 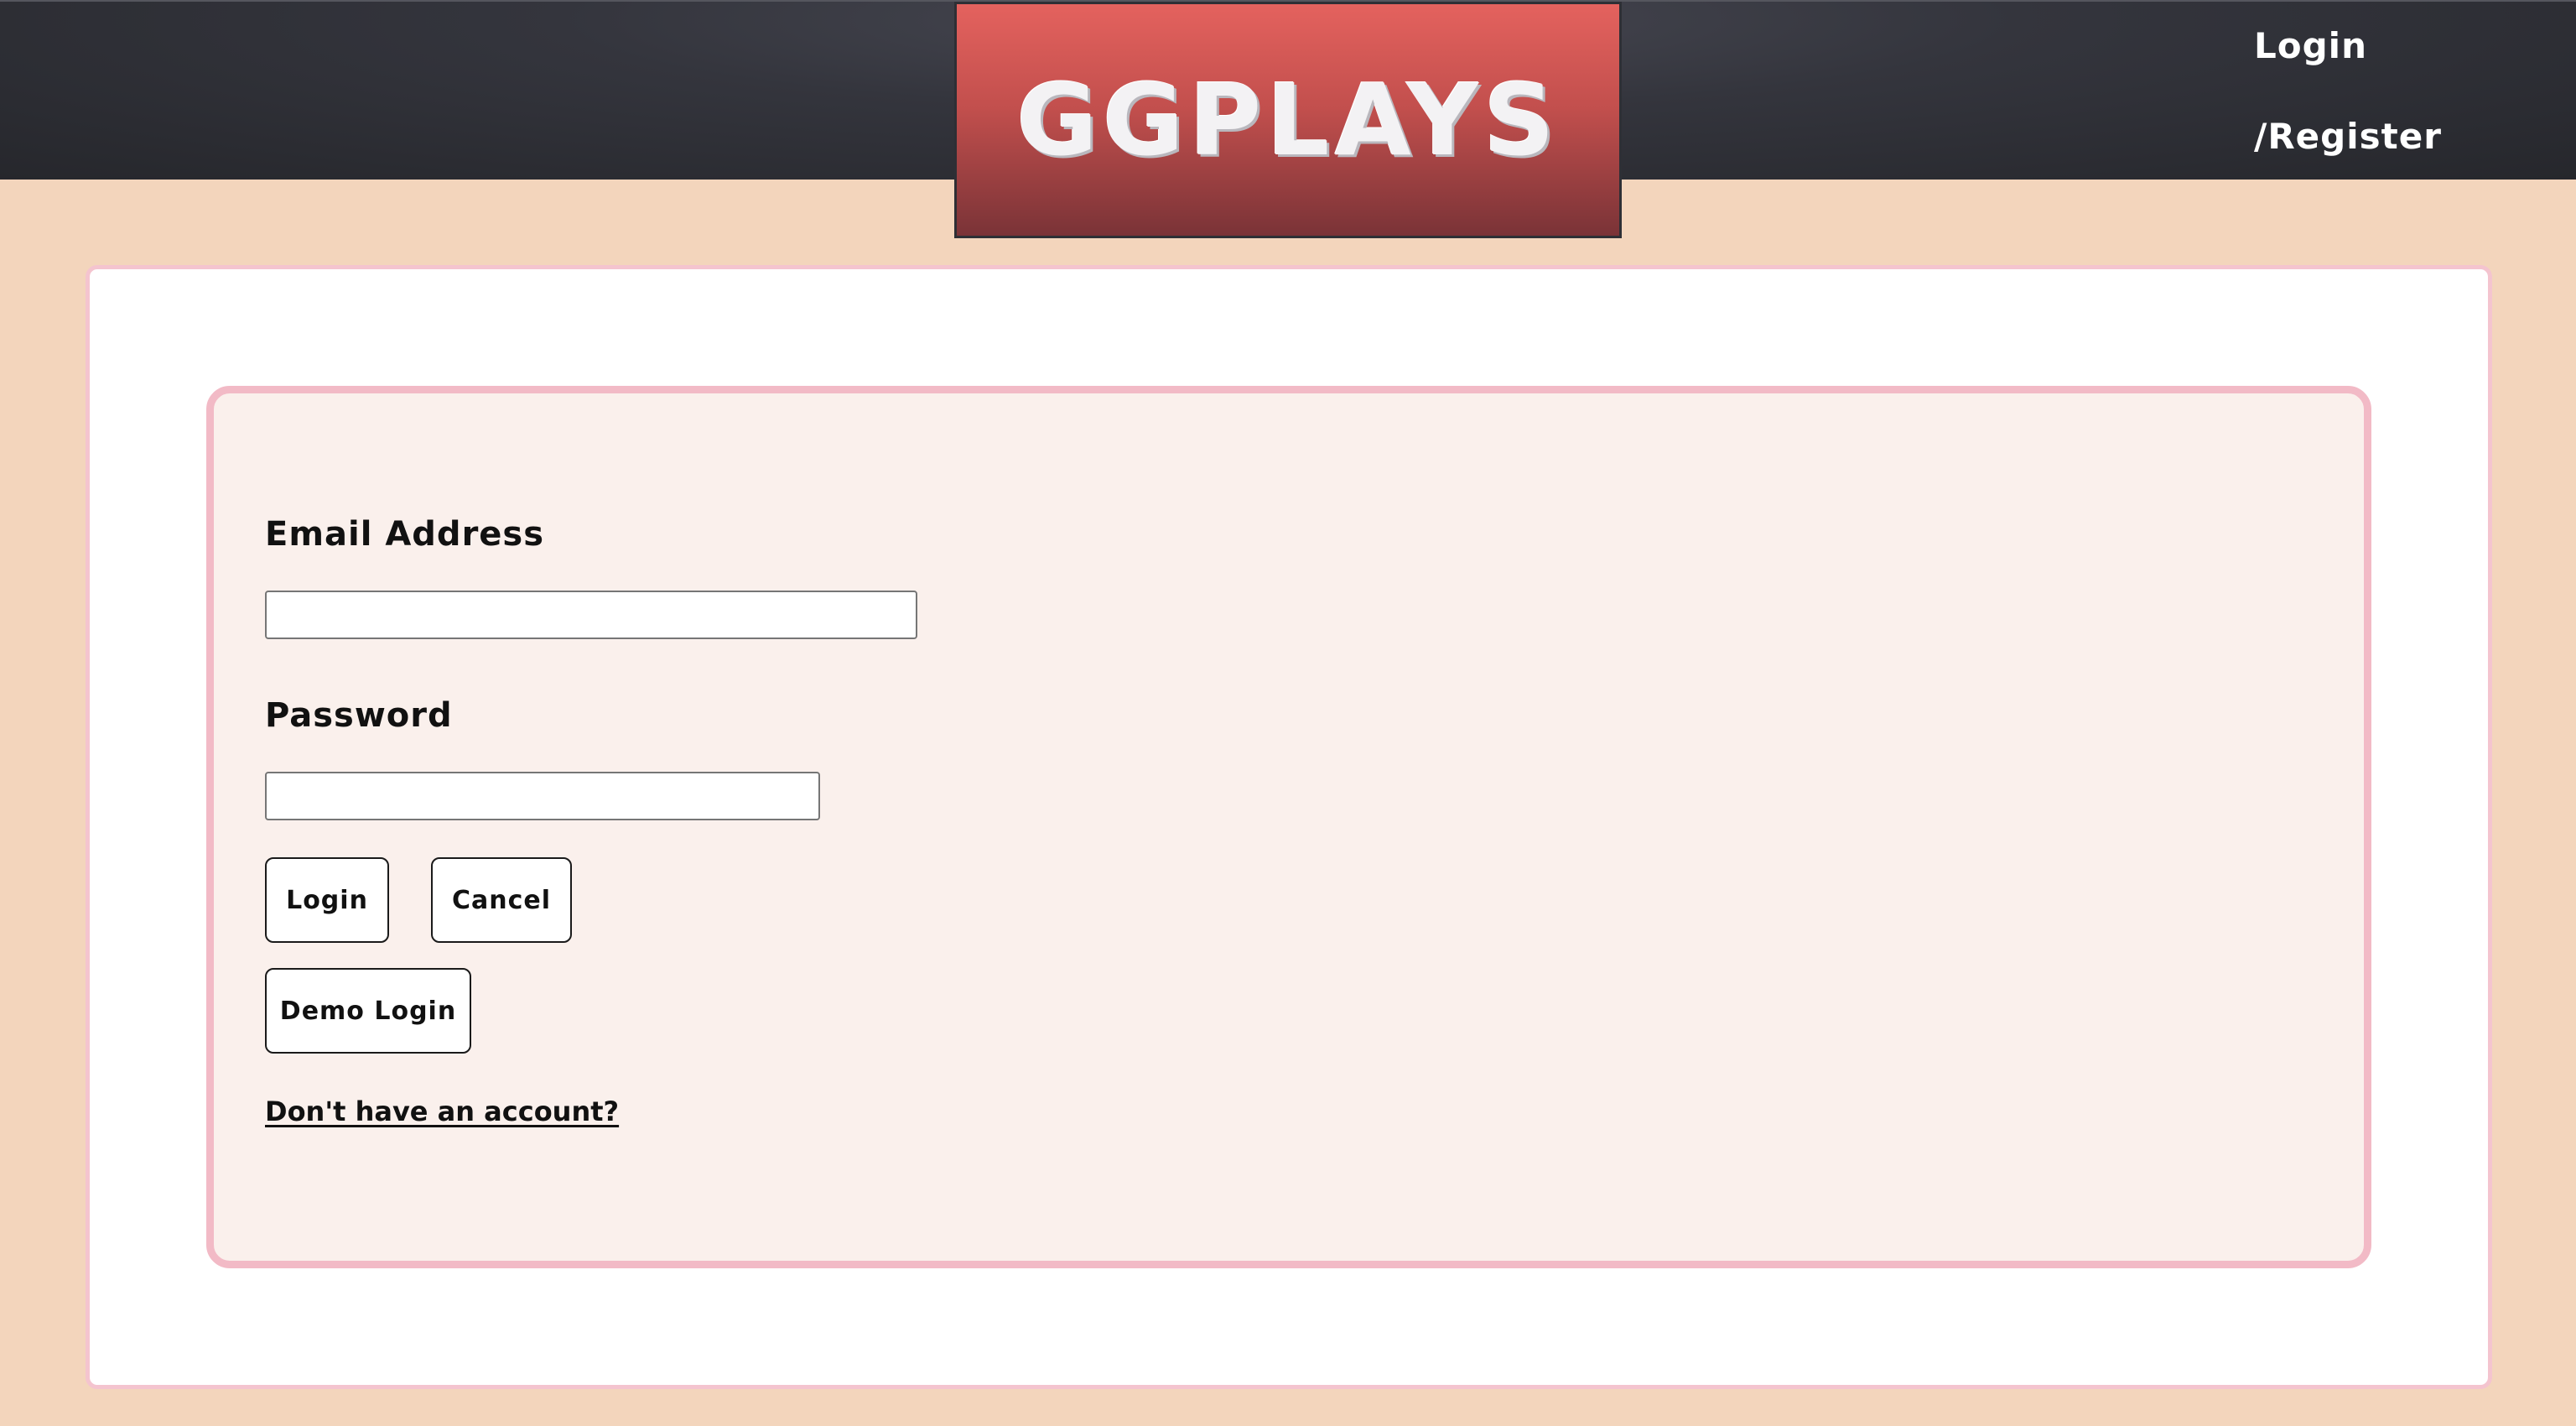 I want to click on email-label: Email Address, so click(x=405, y=534).